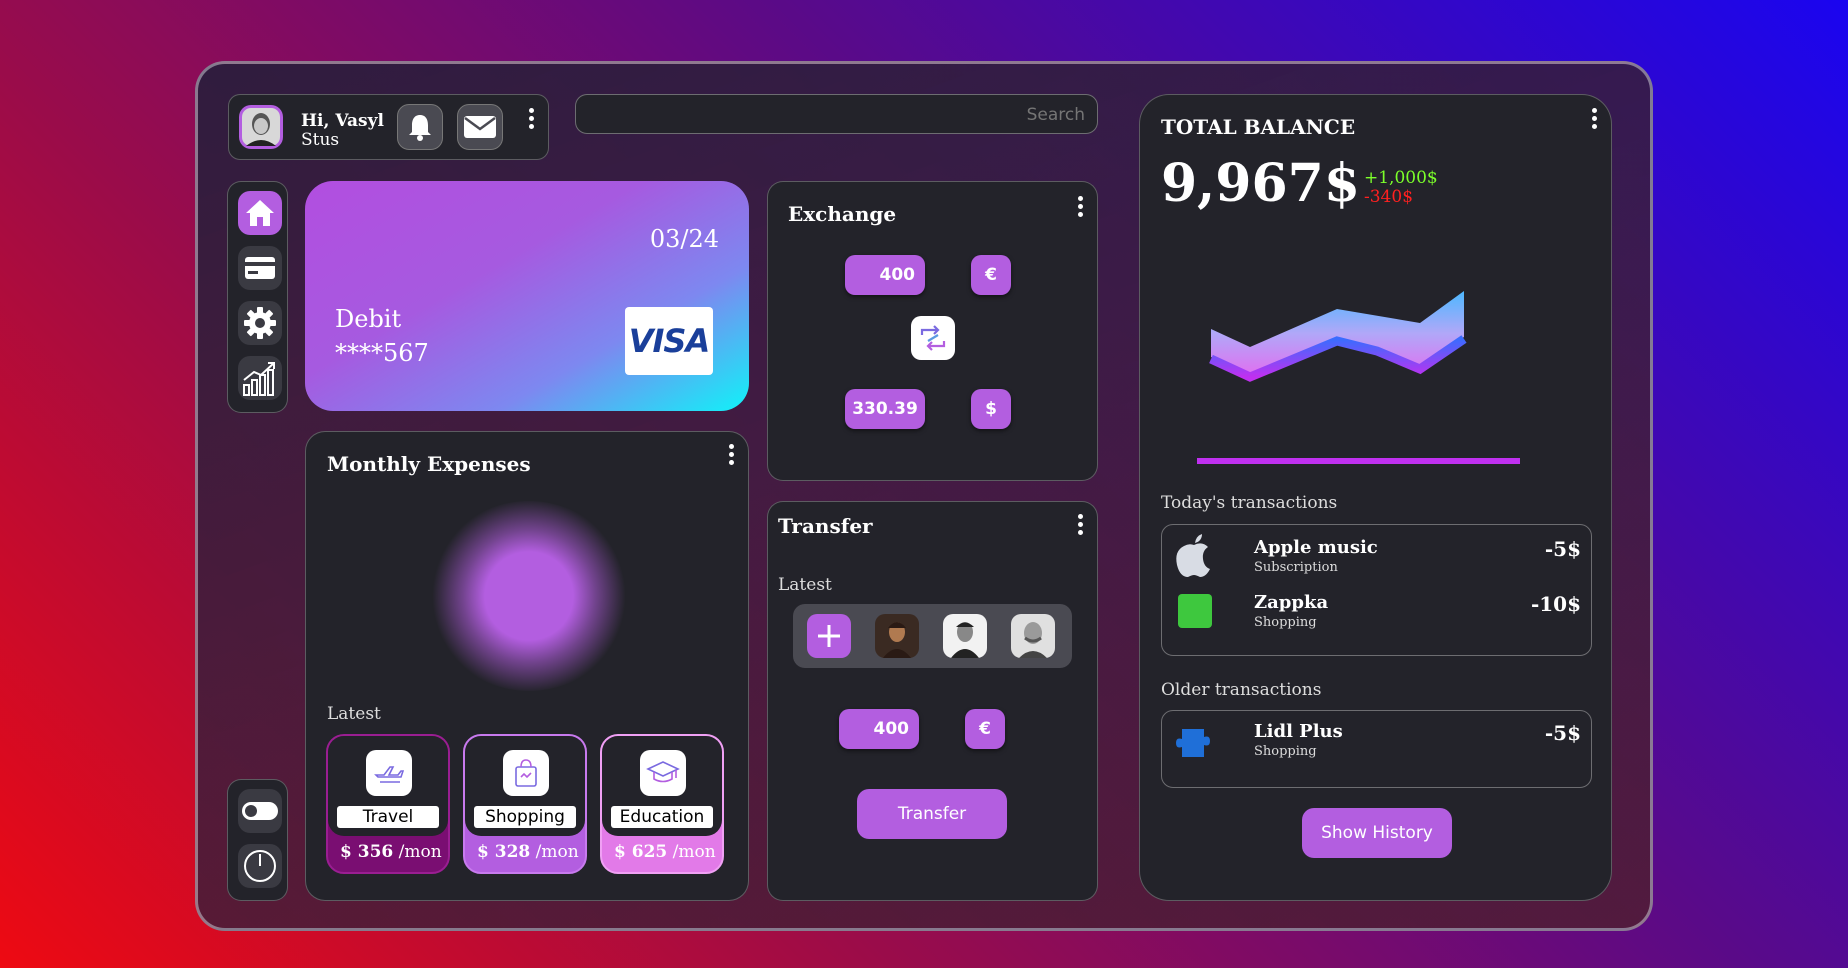  Describe the element at coordinates (1249, 503) in the screenshot. I see `today-label: Today's transactions` at that location.